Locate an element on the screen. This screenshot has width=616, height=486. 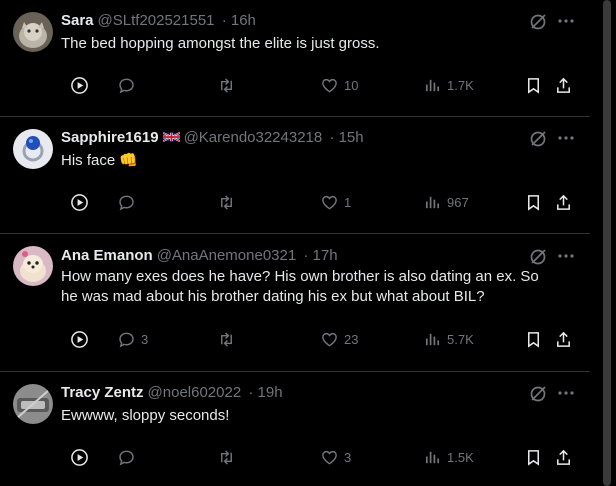
scrollbar-thumb is located at coordinates (607, 243).